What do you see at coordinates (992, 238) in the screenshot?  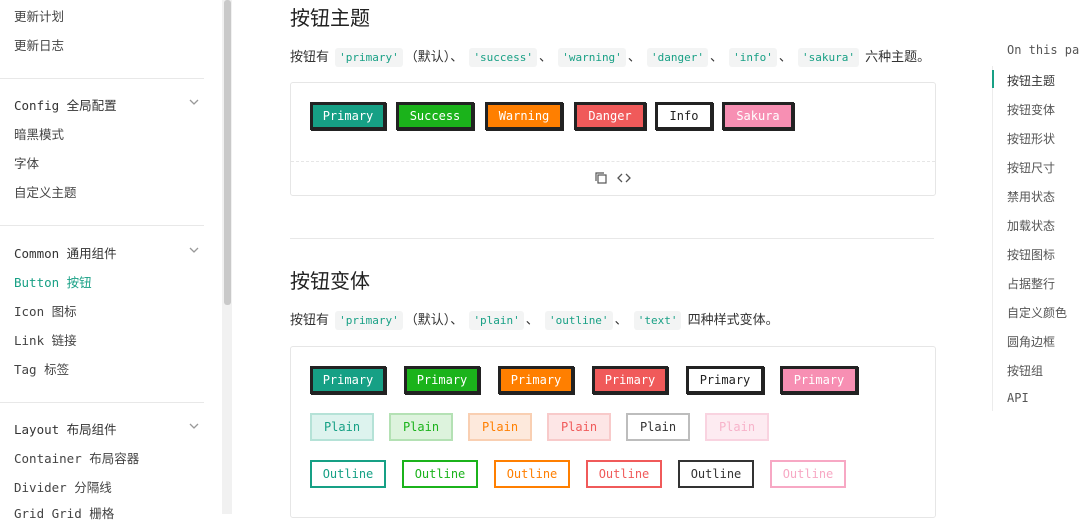 I see `toc-track` at bounding box center [992, 238].